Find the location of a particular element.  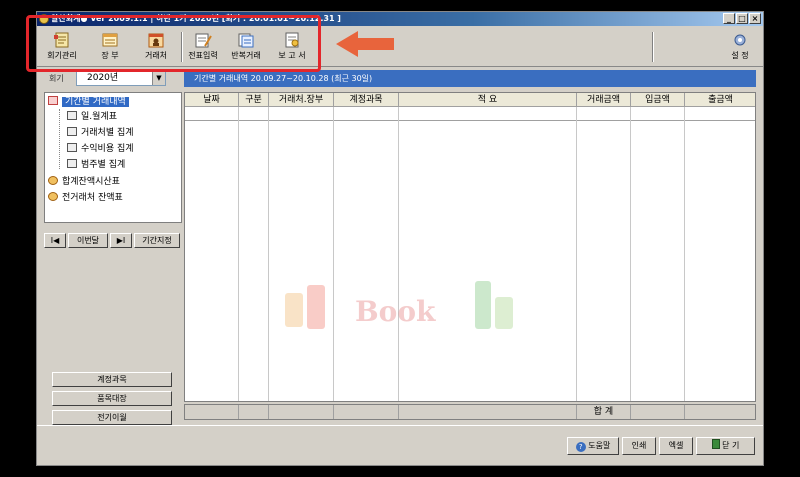

tree-item-customer-balance: 전거래처 잔액표 is located at coordinates (85, 198).